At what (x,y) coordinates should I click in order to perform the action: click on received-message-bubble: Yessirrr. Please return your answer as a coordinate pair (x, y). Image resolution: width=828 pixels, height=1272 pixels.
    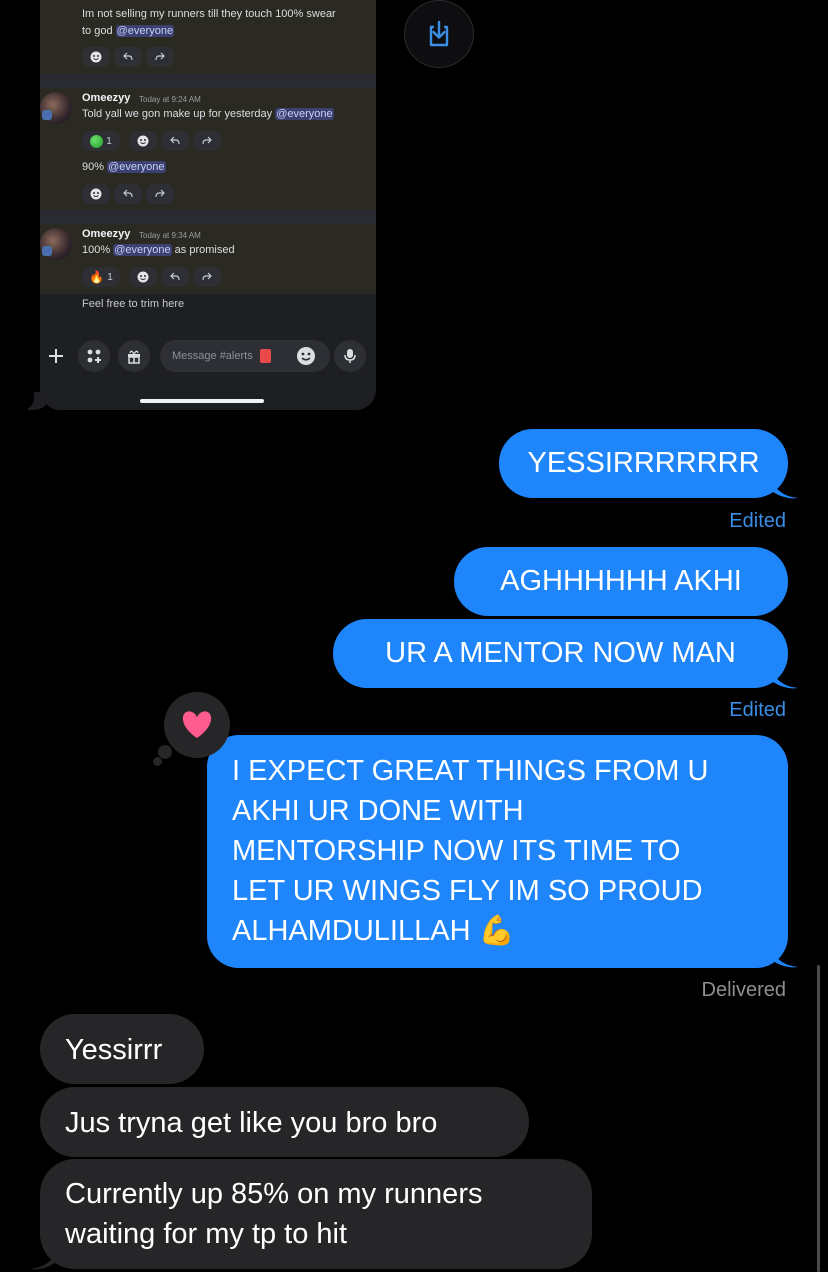
    Looking at the image, I should click on (122, 1049).